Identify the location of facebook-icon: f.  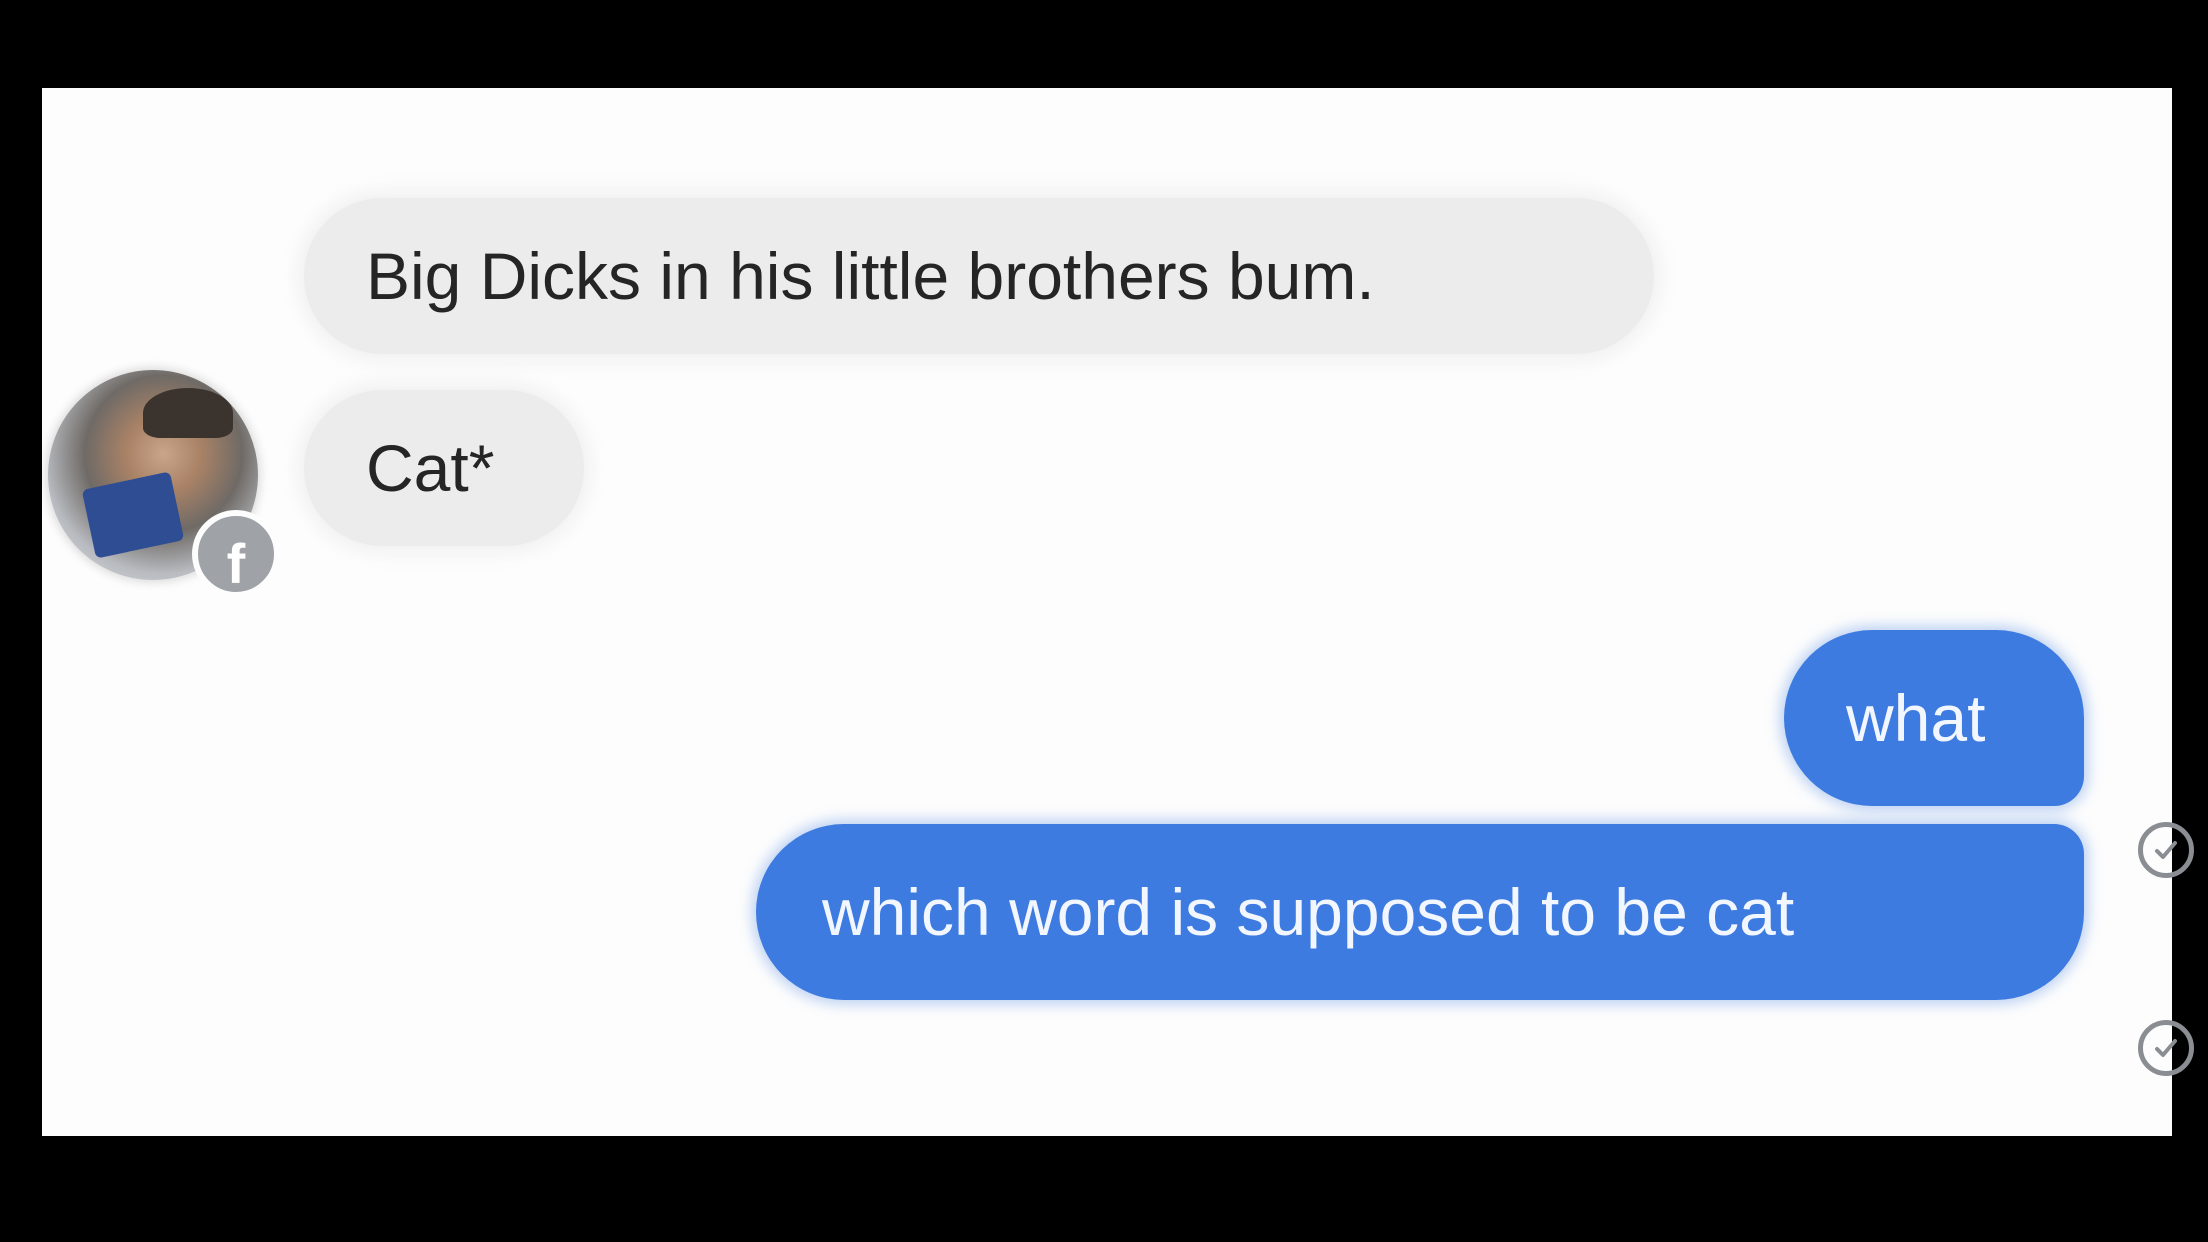
(236, 554).